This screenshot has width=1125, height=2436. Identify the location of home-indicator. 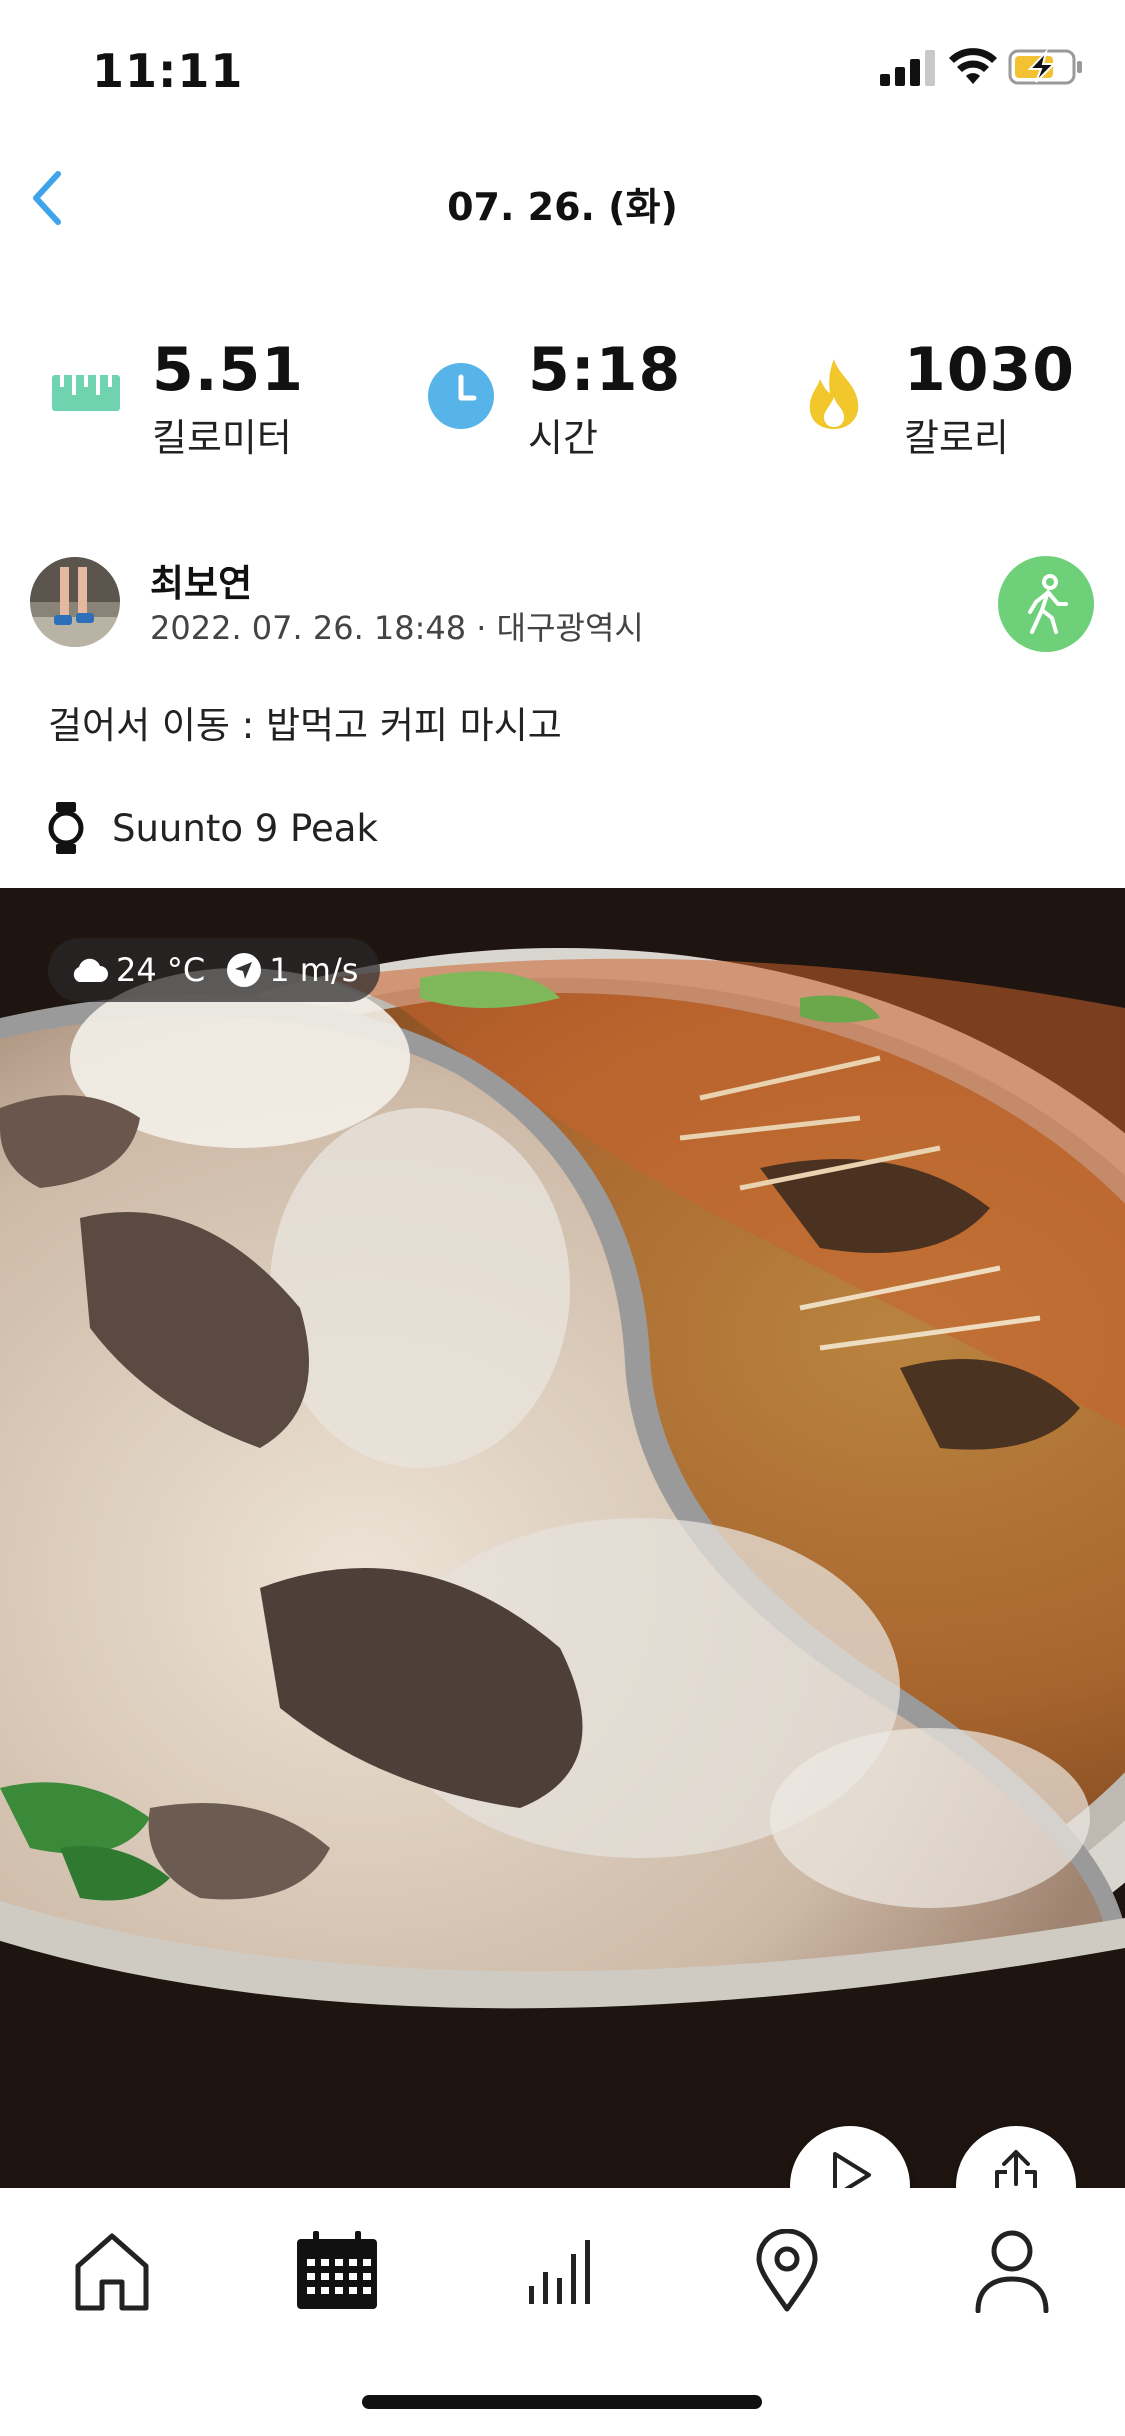
(562, 2402).